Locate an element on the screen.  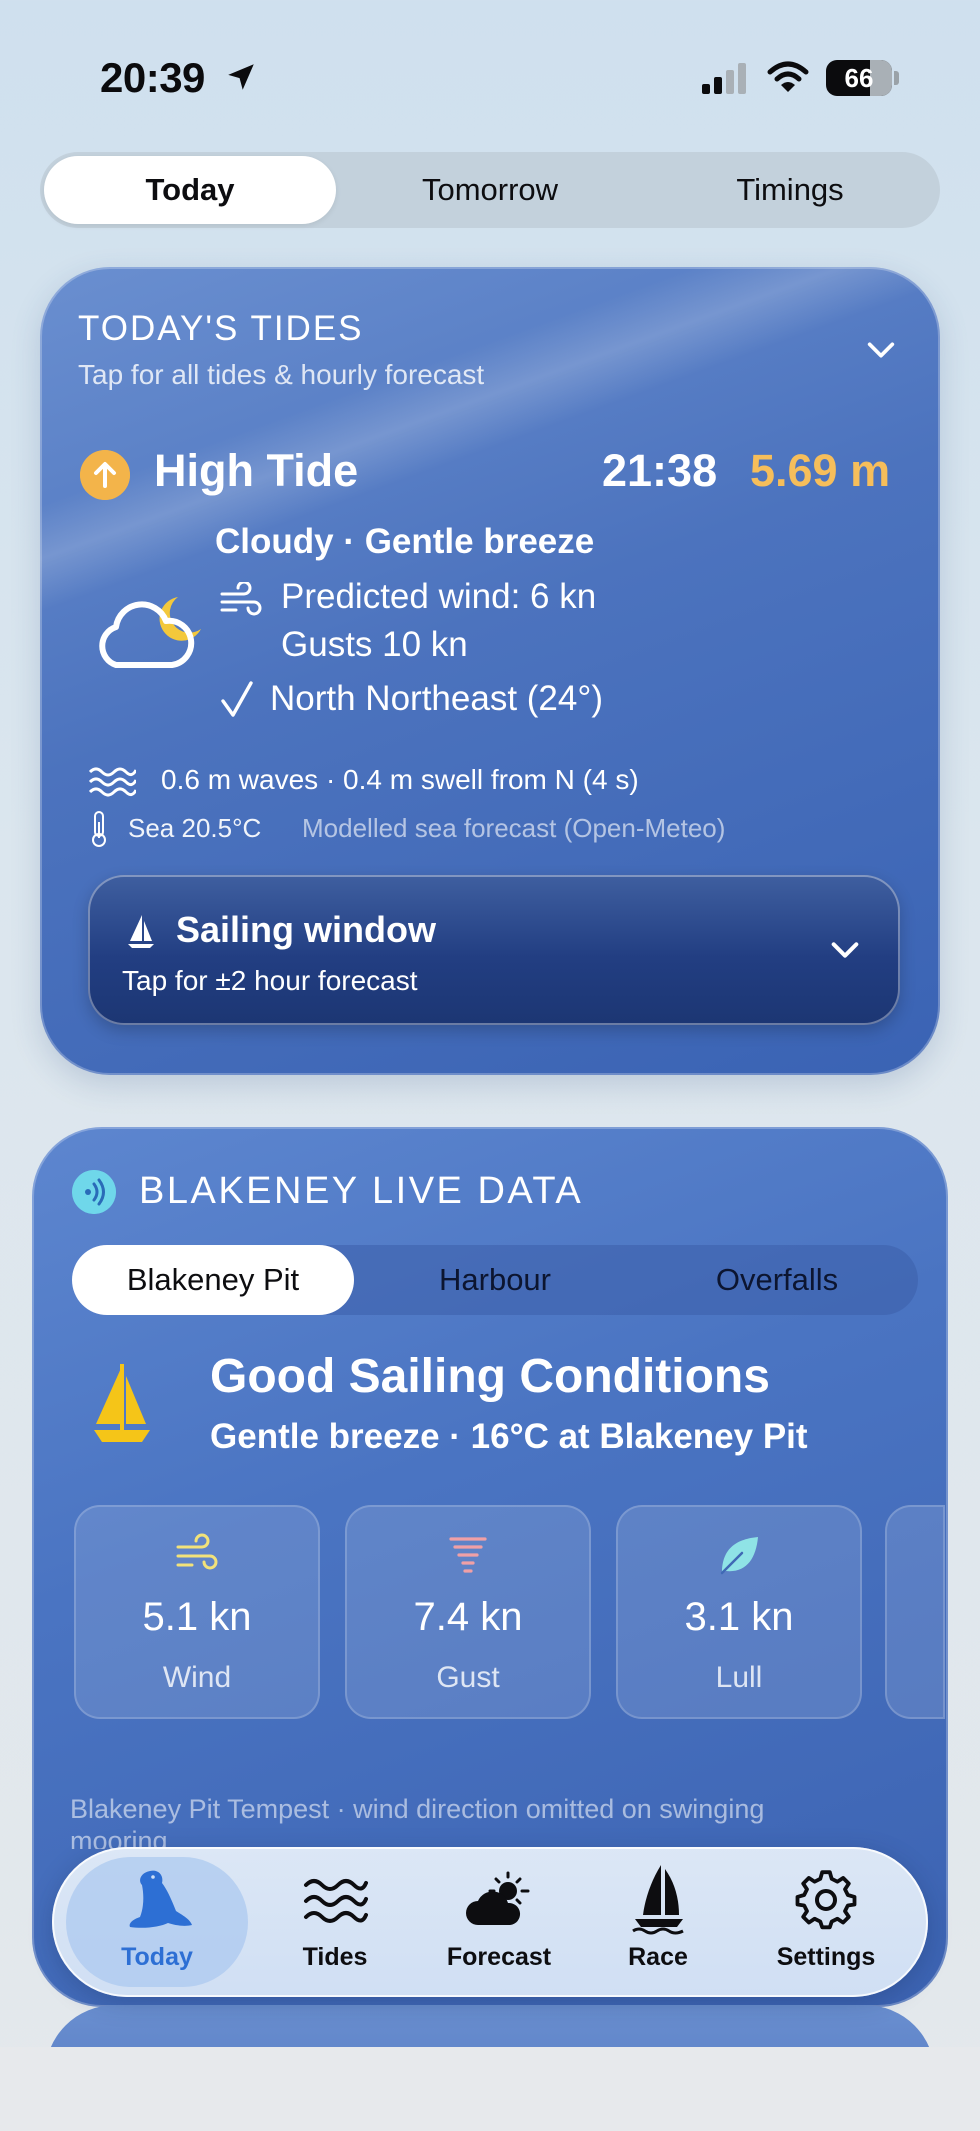
sea-temperature: Sea 20.5°C is located at coordinates (195, 828).